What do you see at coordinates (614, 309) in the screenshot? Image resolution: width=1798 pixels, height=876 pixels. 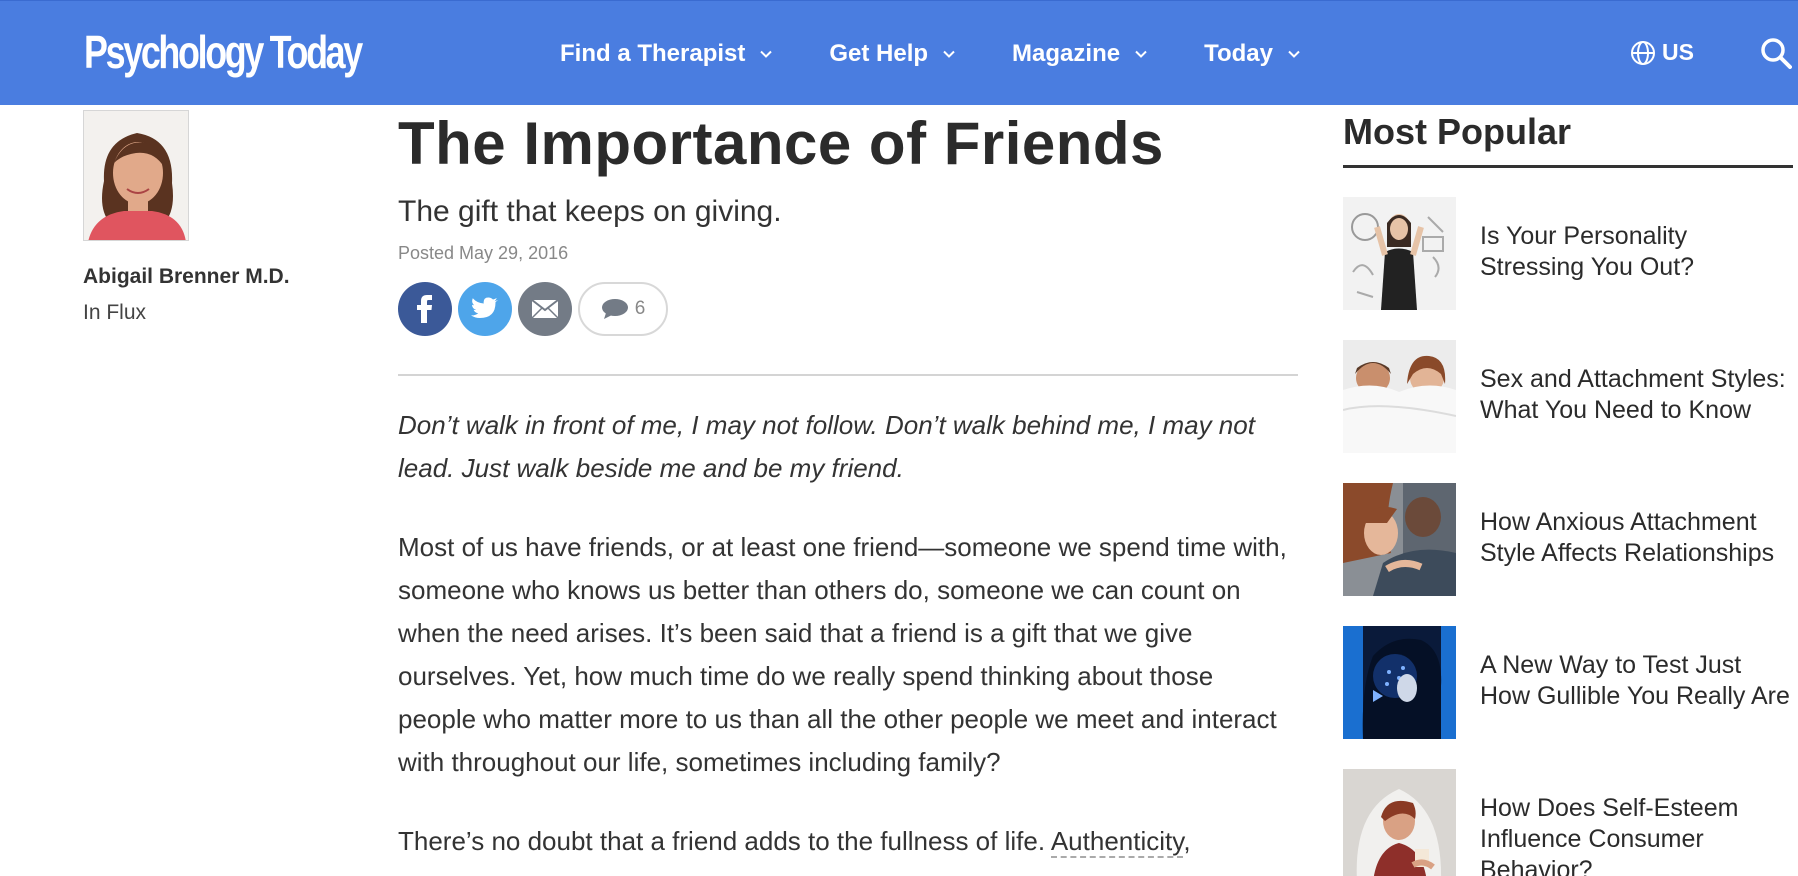 I see `comment-icon` at bounding box center [614, 309].